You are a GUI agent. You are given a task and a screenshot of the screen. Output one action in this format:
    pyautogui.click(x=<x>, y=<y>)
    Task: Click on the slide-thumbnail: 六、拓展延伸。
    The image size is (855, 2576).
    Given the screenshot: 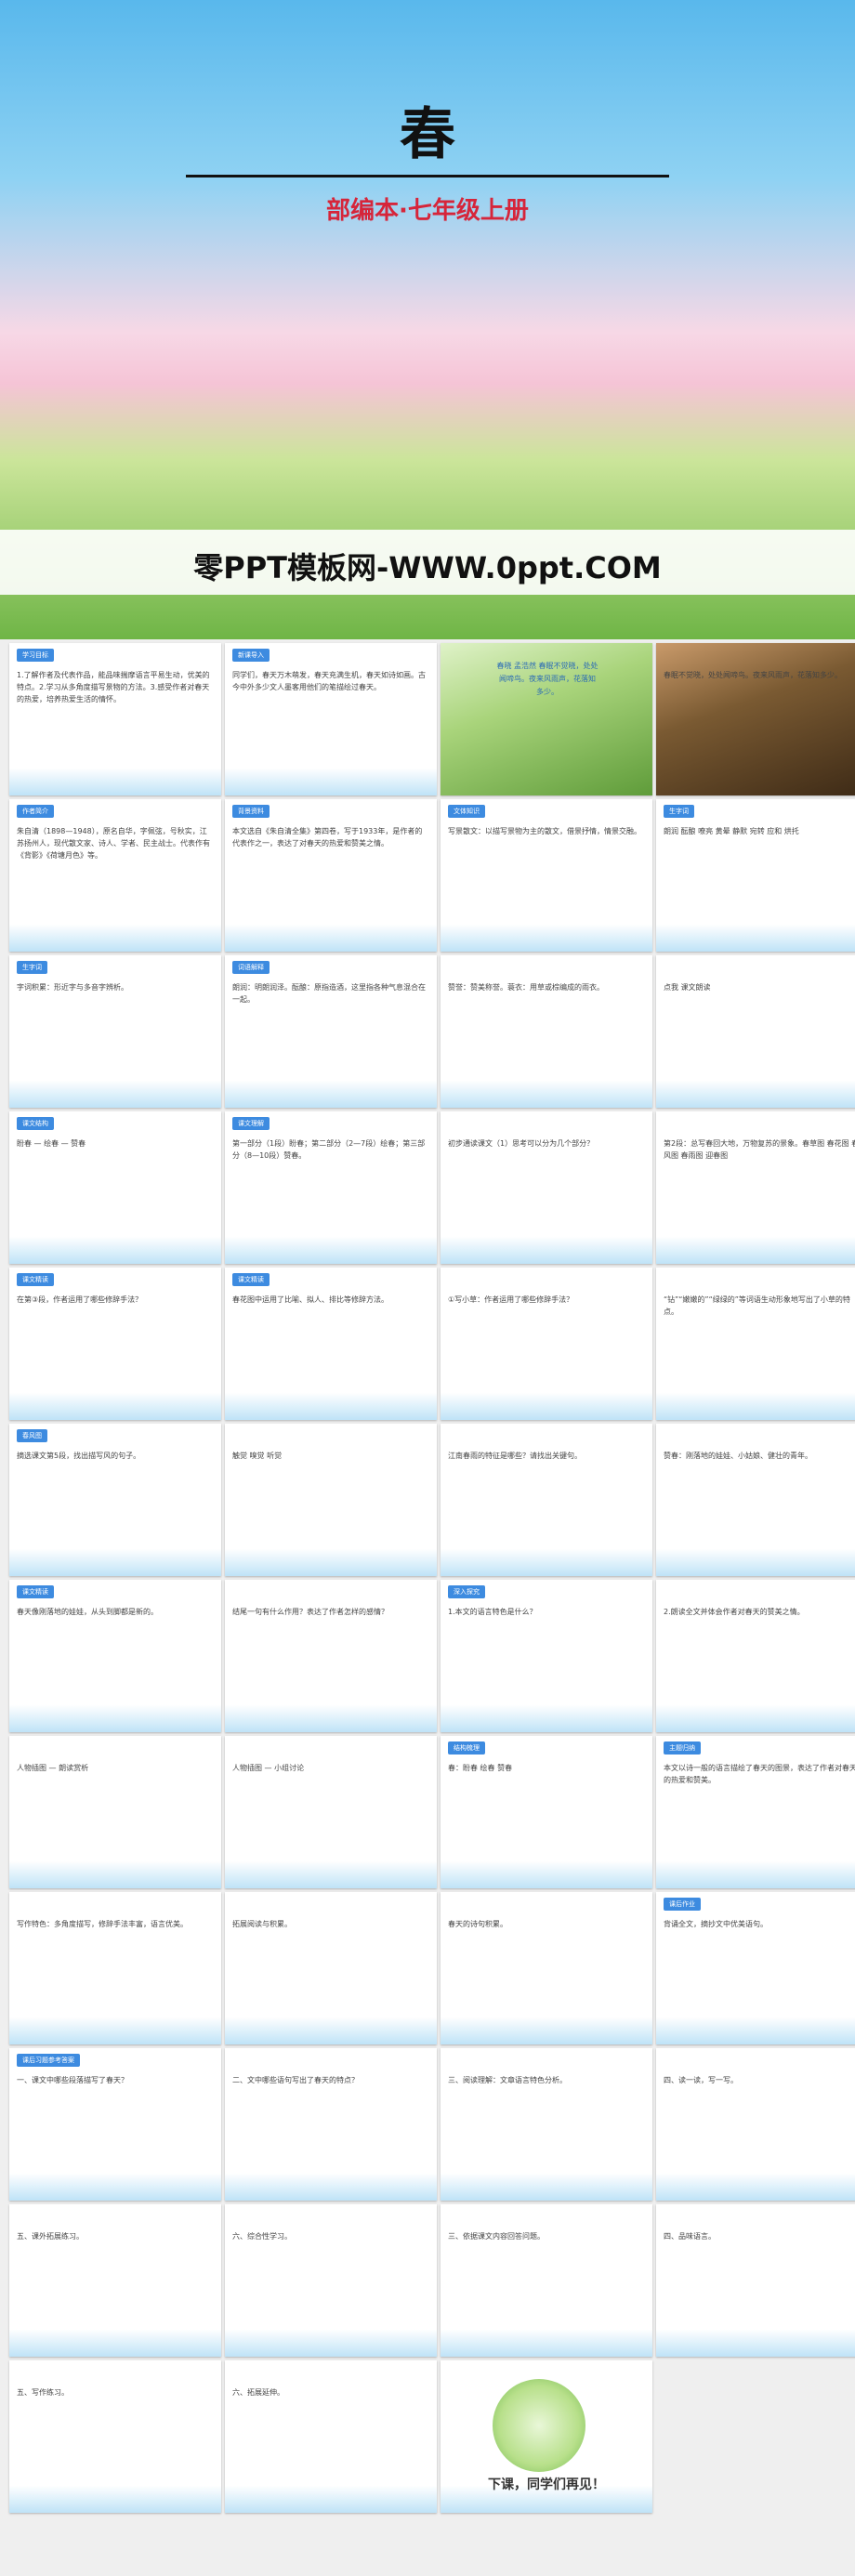 What is the action you would take?
    pyautogui.click(x=331, y=2436)
    